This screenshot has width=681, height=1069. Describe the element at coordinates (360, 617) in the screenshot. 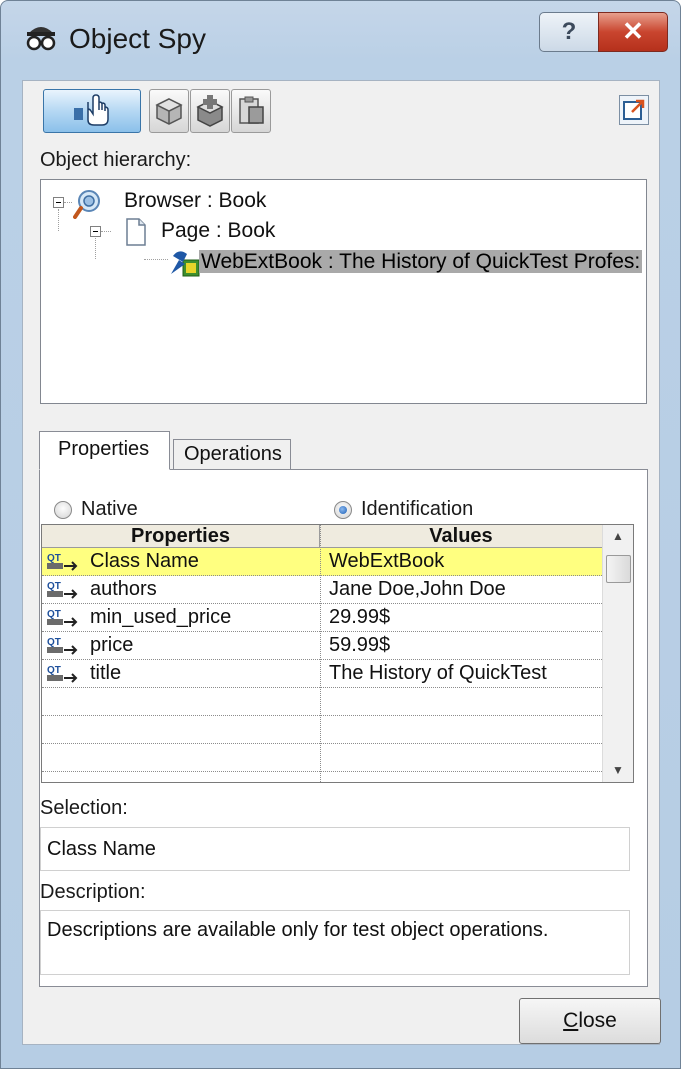

I see `property-value-cell: 29.99$` at that location.